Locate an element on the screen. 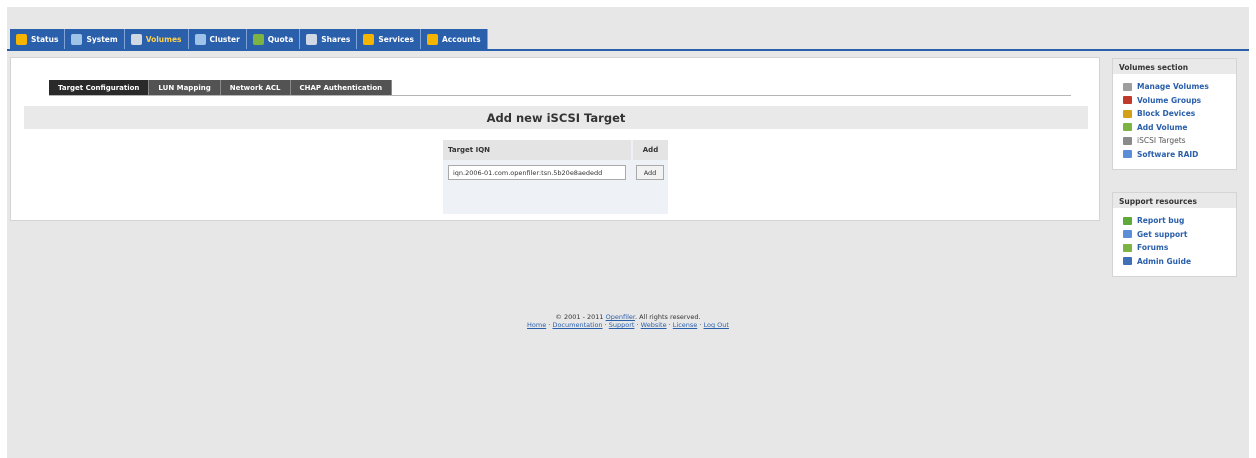 Image resolution: width=1256 pixels, height=458 pixels. footer-link-home: Home is located at coordinates (536, 325).